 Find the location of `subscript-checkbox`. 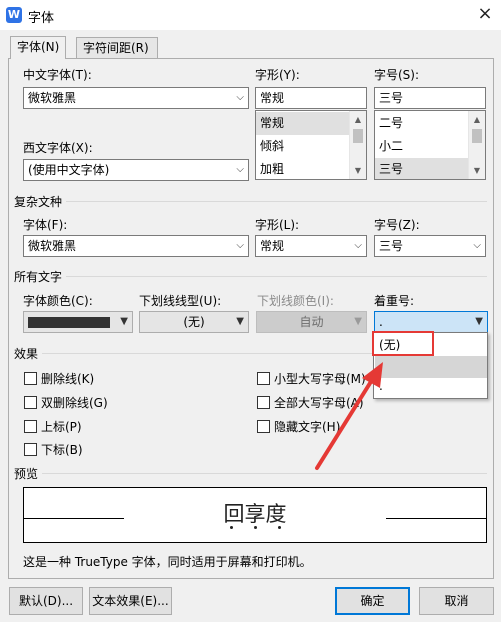

subscript-checkbox is located at coordinates (30, 449).